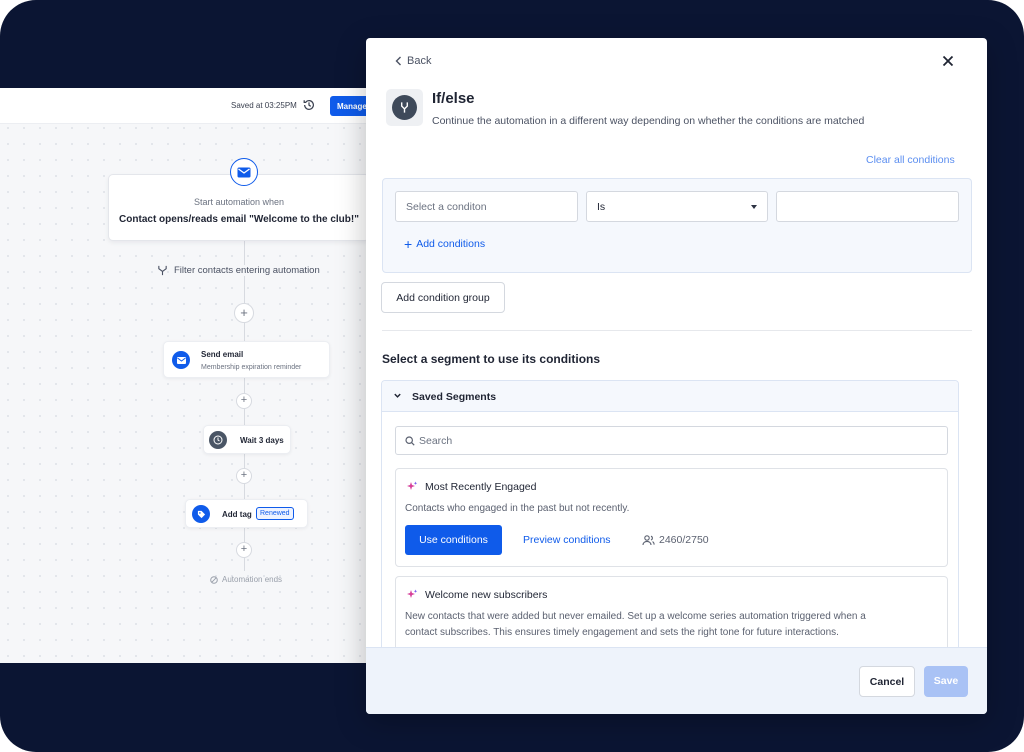 The width and height of the screenshot is (1024, 752). I want to click on users-icon, so click(648, 539).